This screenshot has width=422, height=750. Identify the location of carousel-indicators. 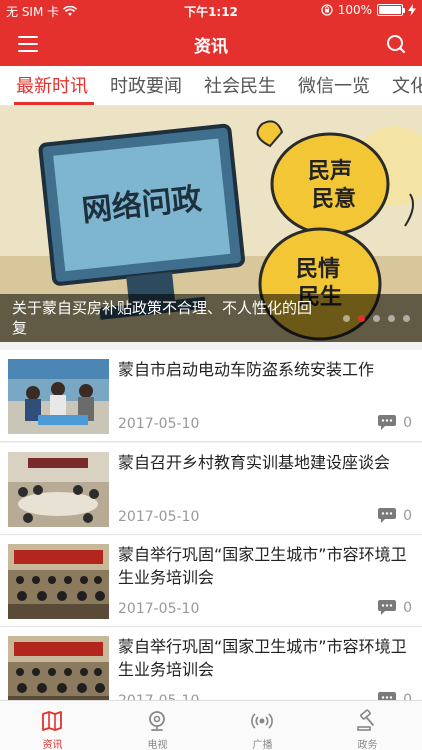
(376, 318).